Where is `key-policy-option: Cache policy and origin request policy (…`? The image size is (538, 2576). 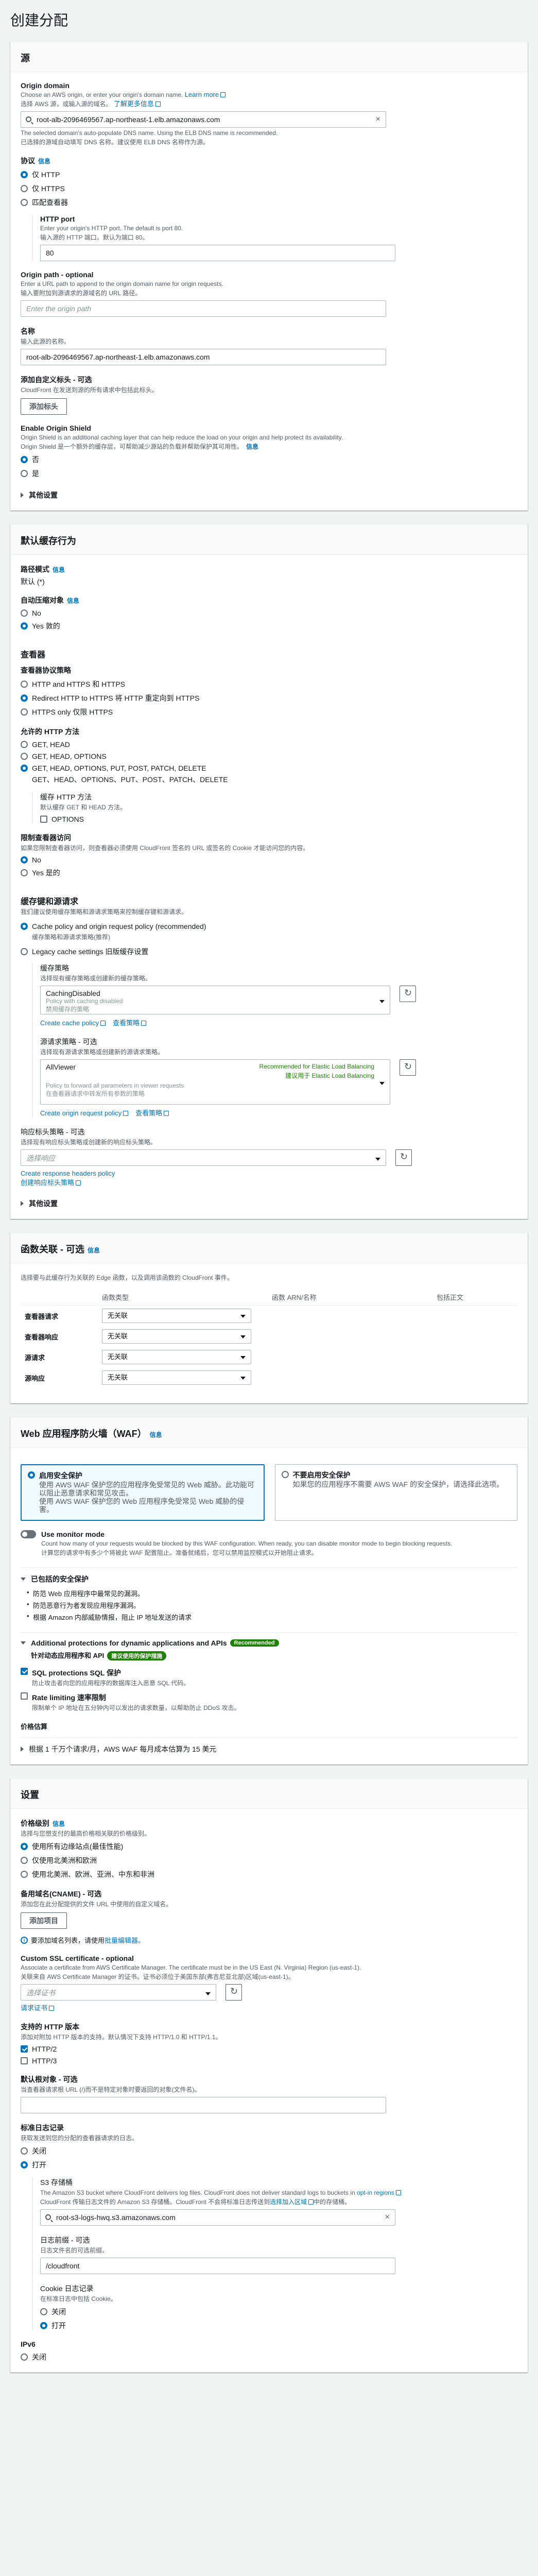
key-policy-option: Cache policy and origin request policy (… is located at coordinates (269, 926).